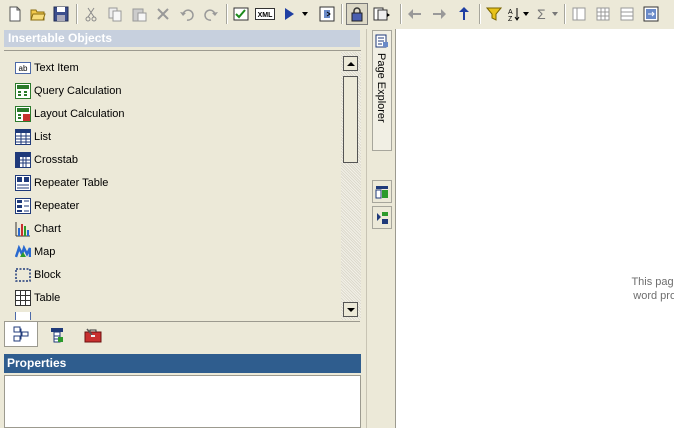 The width and height of the screenshot is (674, 428). What do you see at coordinates (57, 206) in the screenshot?
I see `list-item-label: Repeater` at bounding box center [57, 206].